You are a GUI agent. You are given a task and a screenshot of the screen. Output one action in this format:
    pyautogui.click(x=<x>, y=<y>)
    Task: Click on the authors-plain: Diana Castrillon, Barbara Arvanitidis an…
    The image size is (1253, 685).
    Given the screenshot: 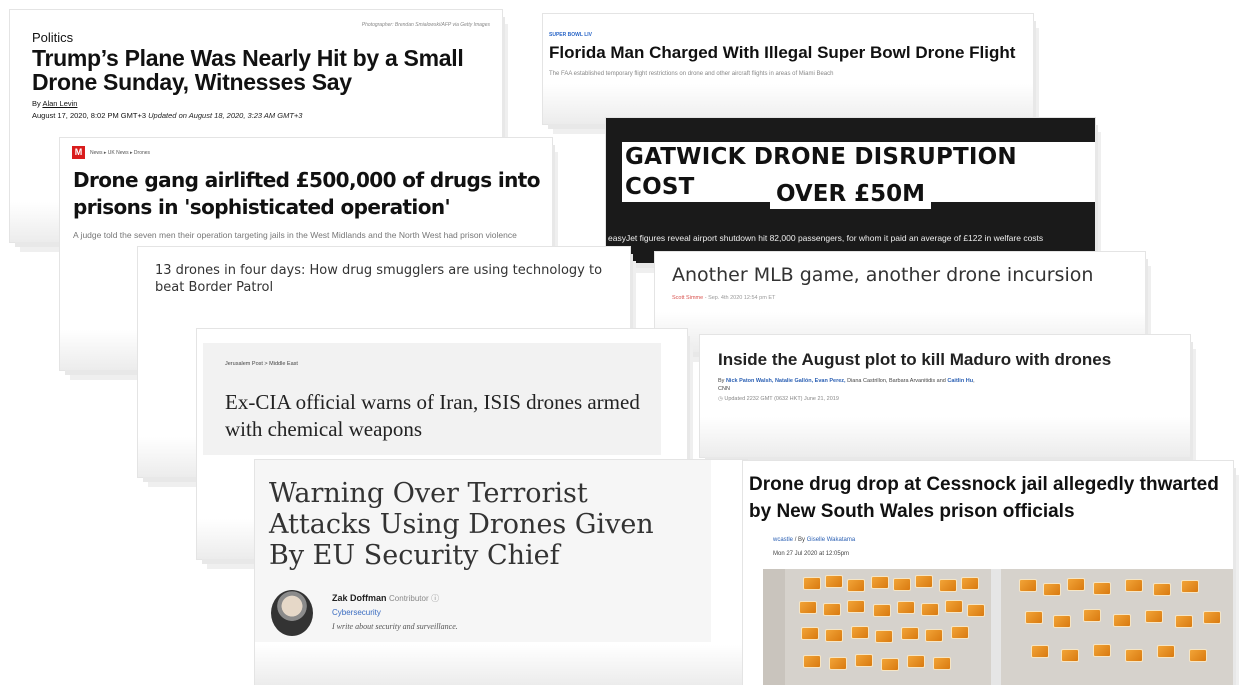 What is the action you would take?
    pyautogui.click(x=896, y=381)
    